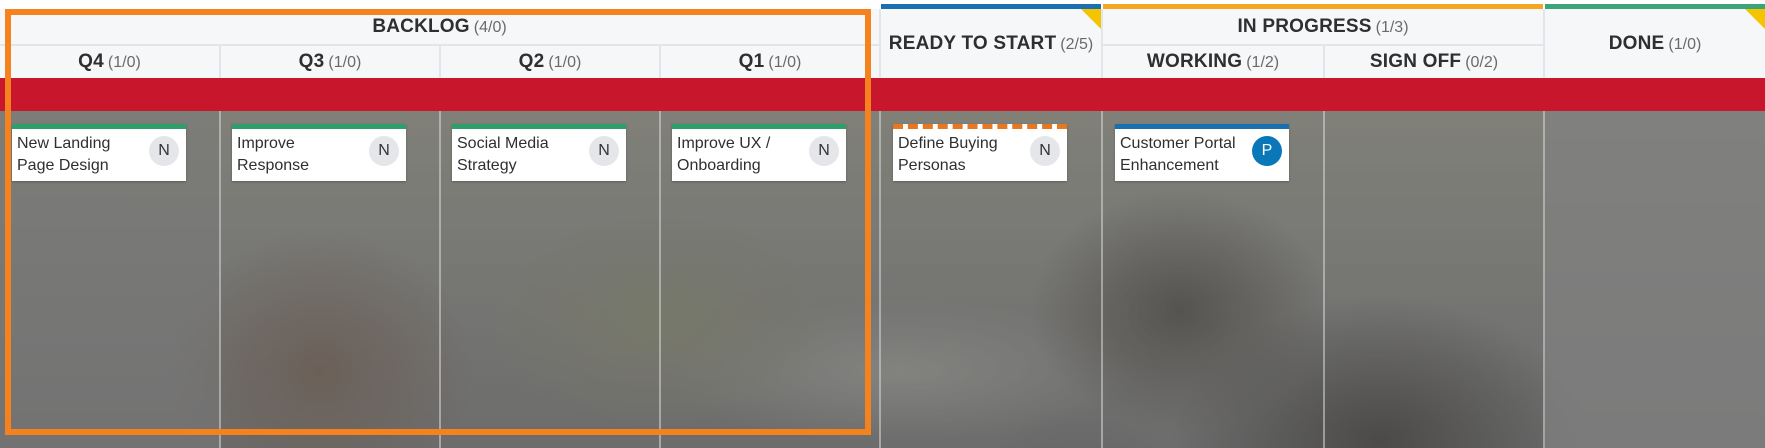 Image resolution: width=1765 pixels, height=448 pixels. I want to click on column-title: READY TO START, so click(972, 43).